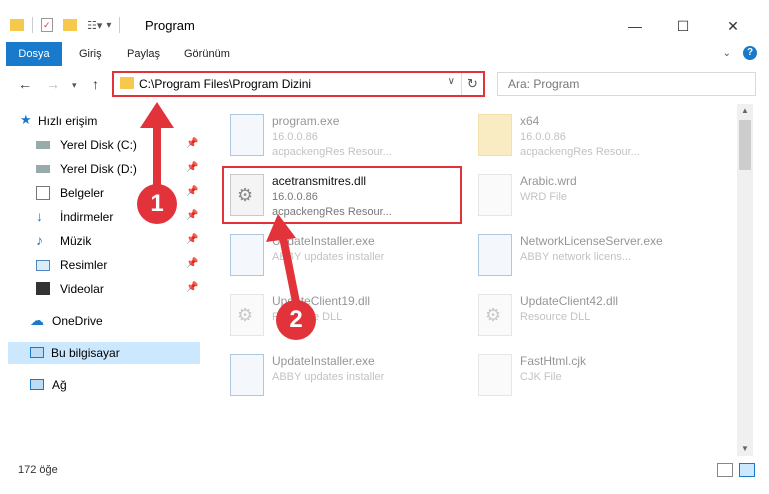 This screenshot has width=769, height=494. Describe the element at coordinates (82, 193) in the screenshot. I see `sidebar-item-label: Belgeler` at that location.